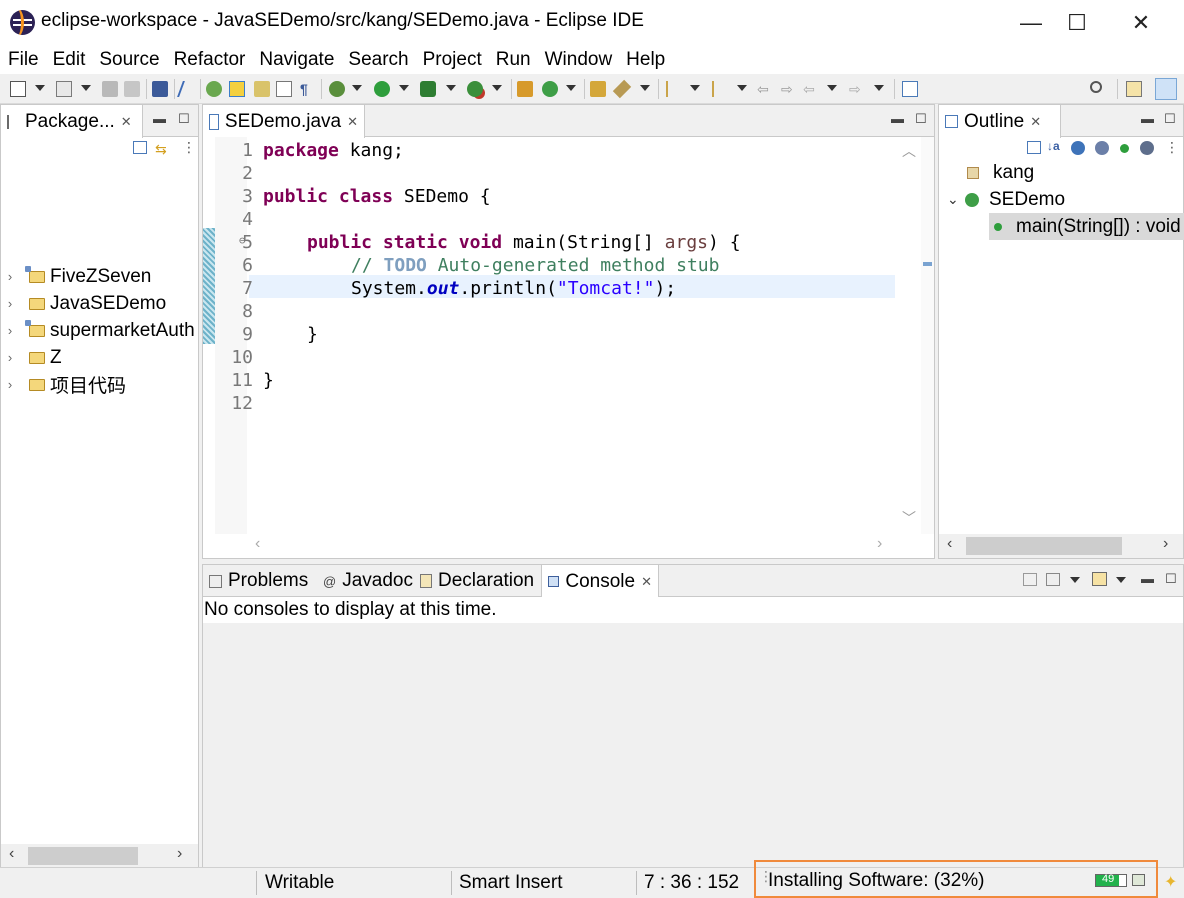 This screenshot has width=1184, height=898. I want to click on tab-declaration: Declaration, so click(477, 581).